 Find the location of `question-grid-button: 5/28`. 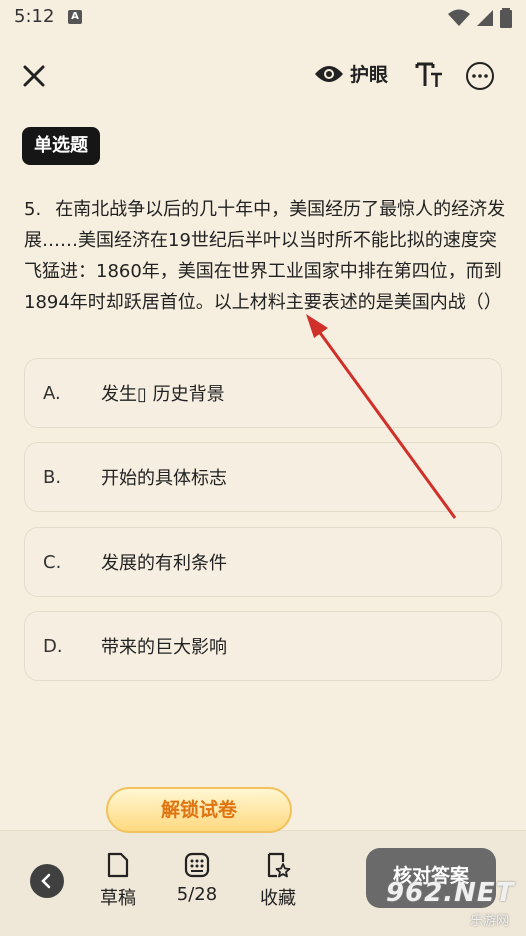

question-grid-button: 5/28 is located at coordinates (197, 877).